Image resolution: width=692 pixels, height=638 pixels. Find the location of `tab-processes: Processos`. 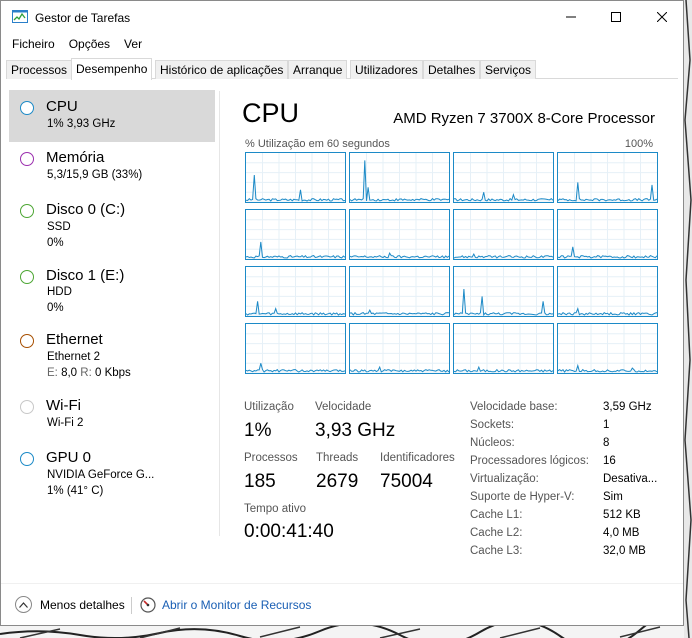

tab-processes: Processos is located at coordinates (39, 69).